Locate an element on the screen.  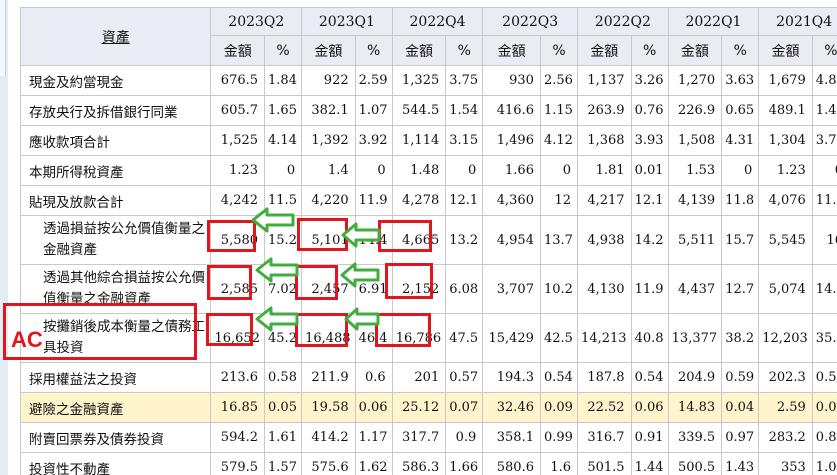
row-label: 採用權益法之投資 is located at coordinates (115, 377).